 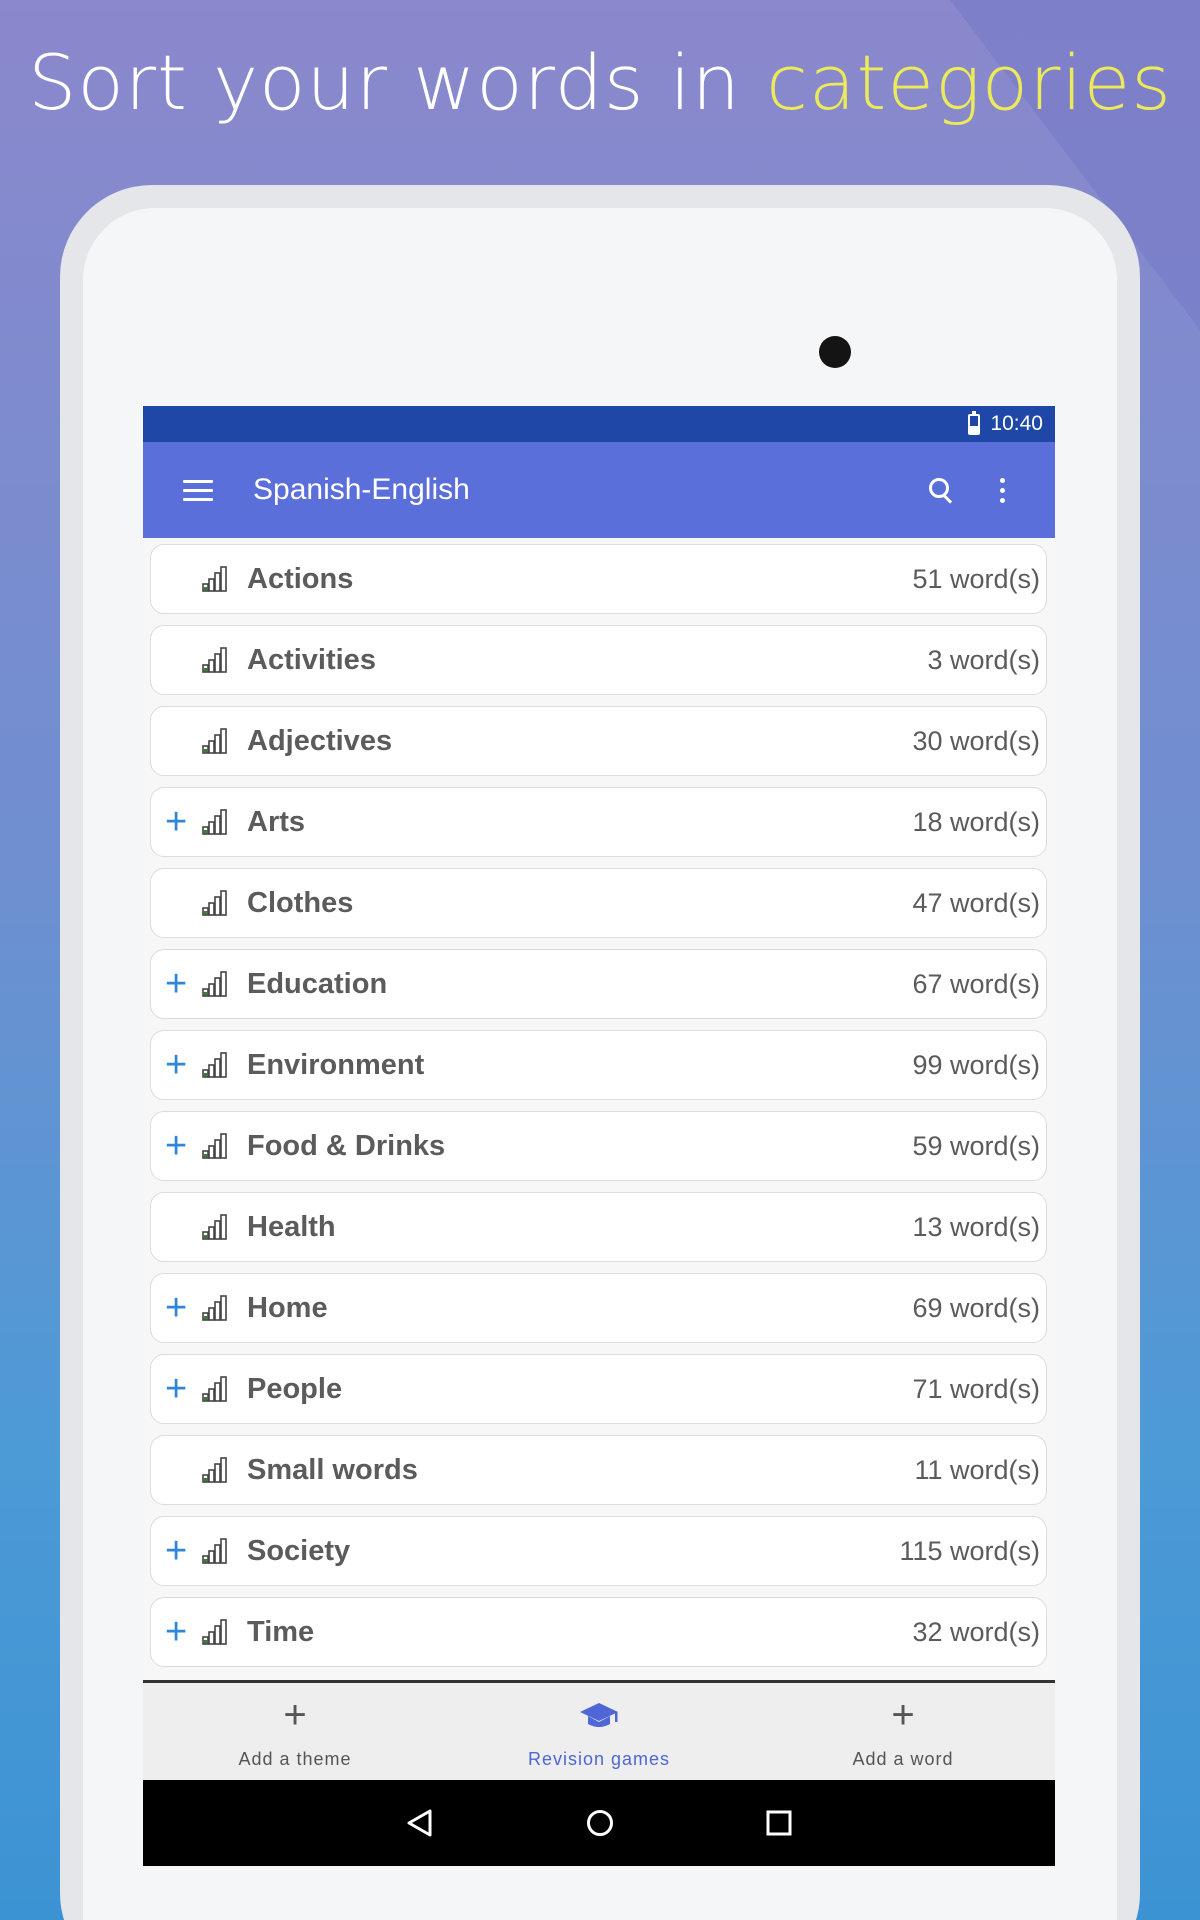 I want to click on search-icon, so click(x=941, y=490).